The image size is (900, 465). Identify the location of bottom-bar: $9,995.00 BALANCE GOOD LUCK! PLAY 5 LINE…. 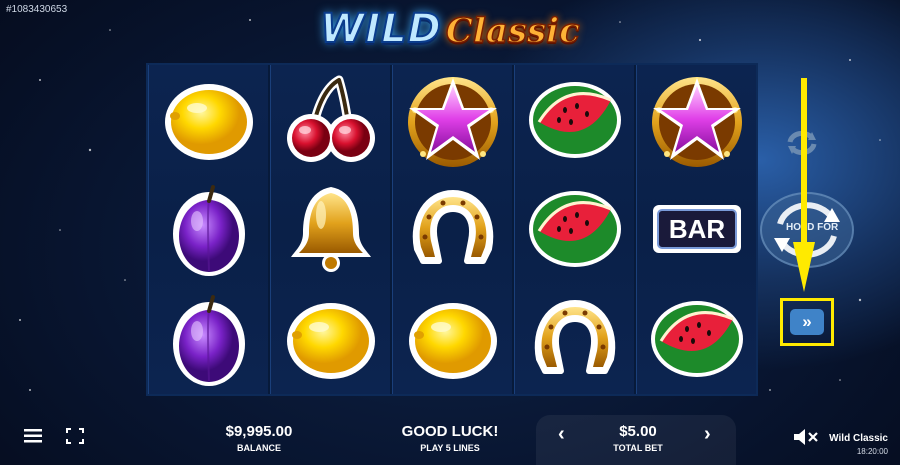
(450, 434).